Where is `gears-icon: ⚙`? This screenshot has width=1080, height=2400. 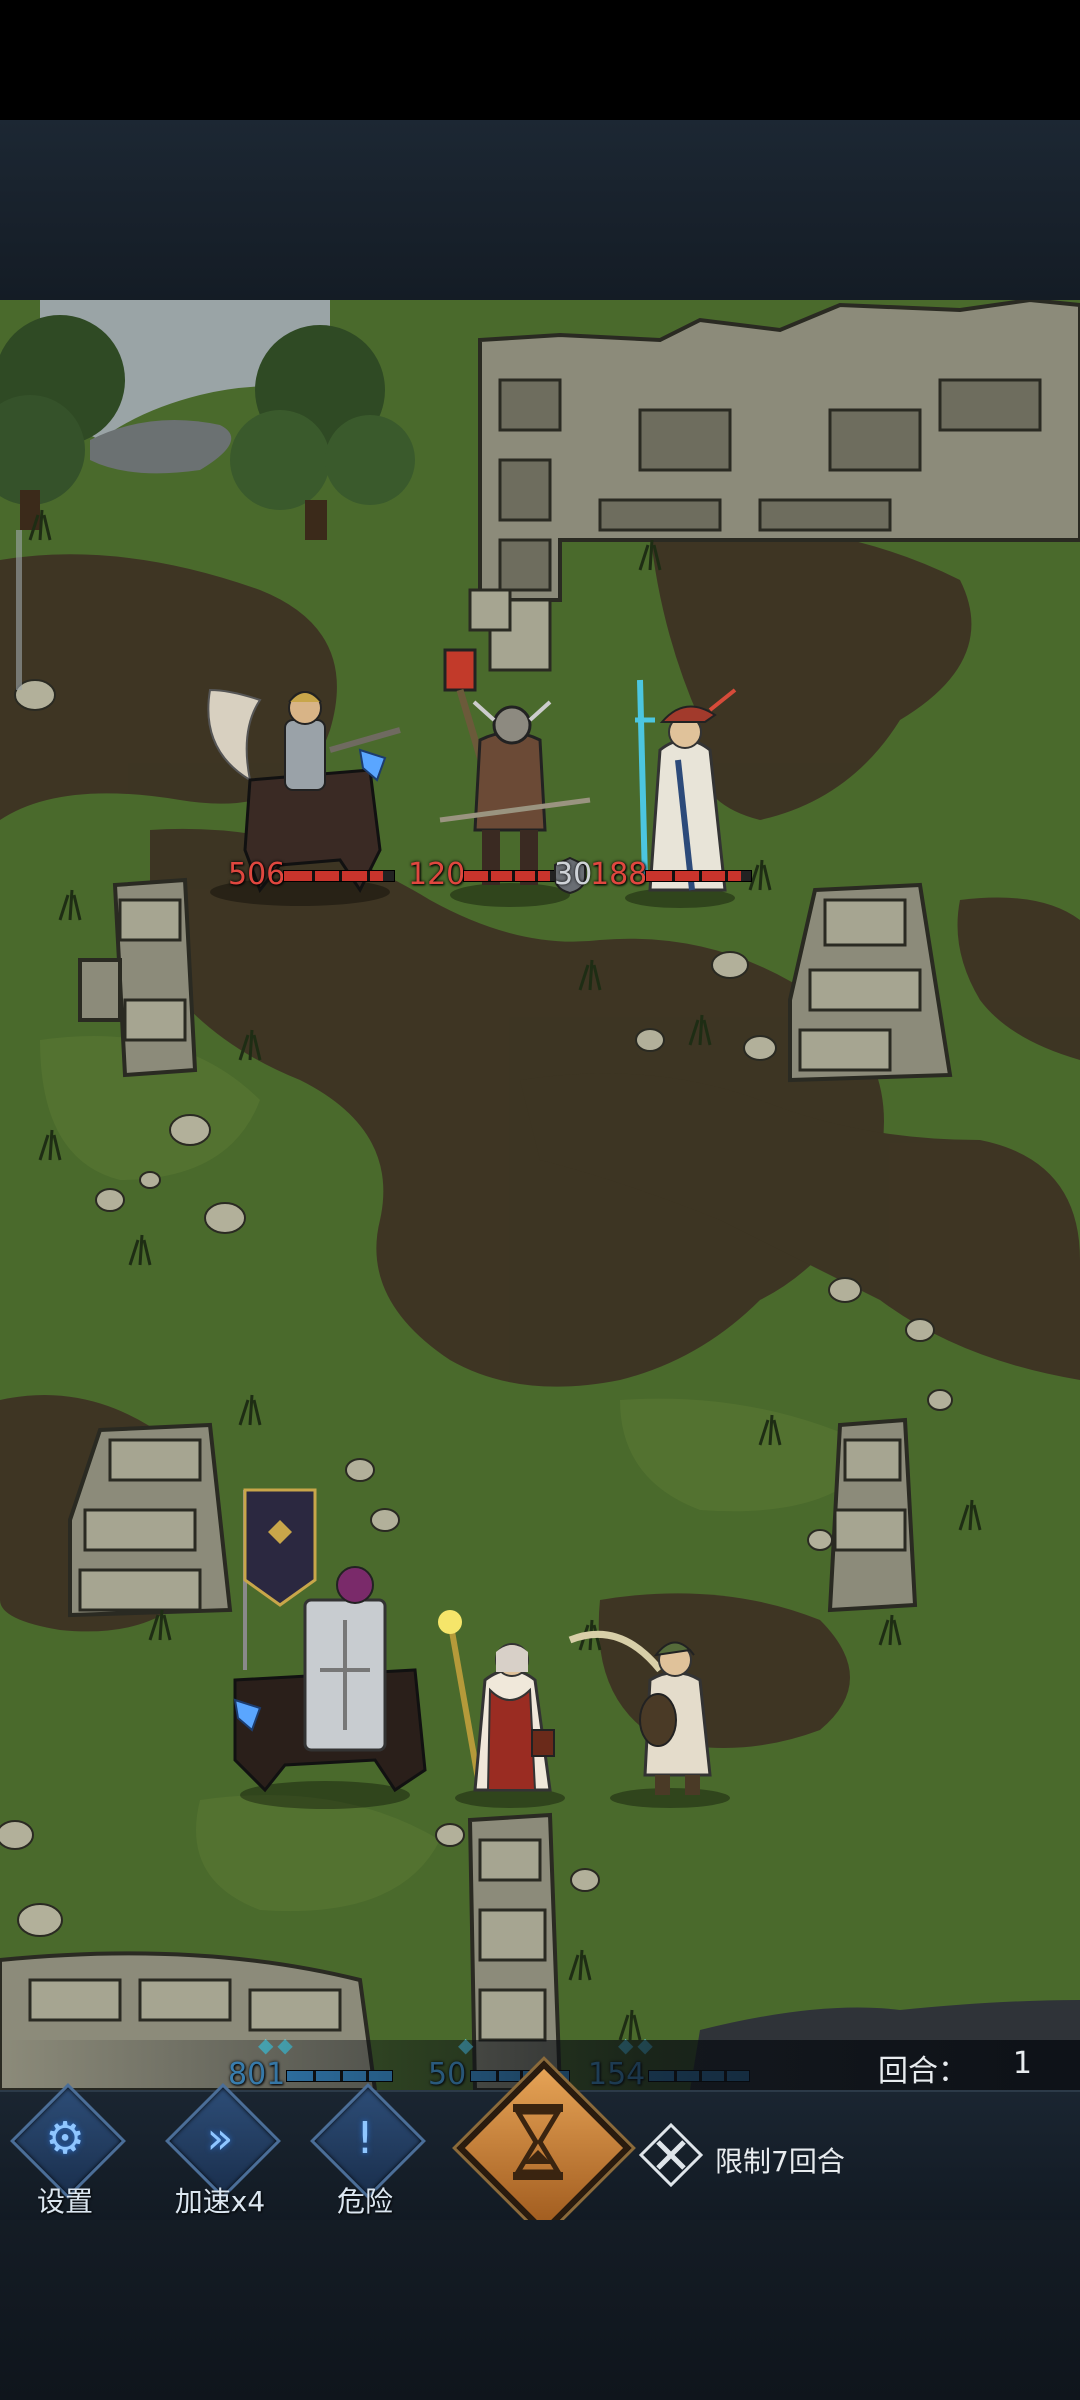 gears-icon: ⚙ is located at coordinates (65, 2138).